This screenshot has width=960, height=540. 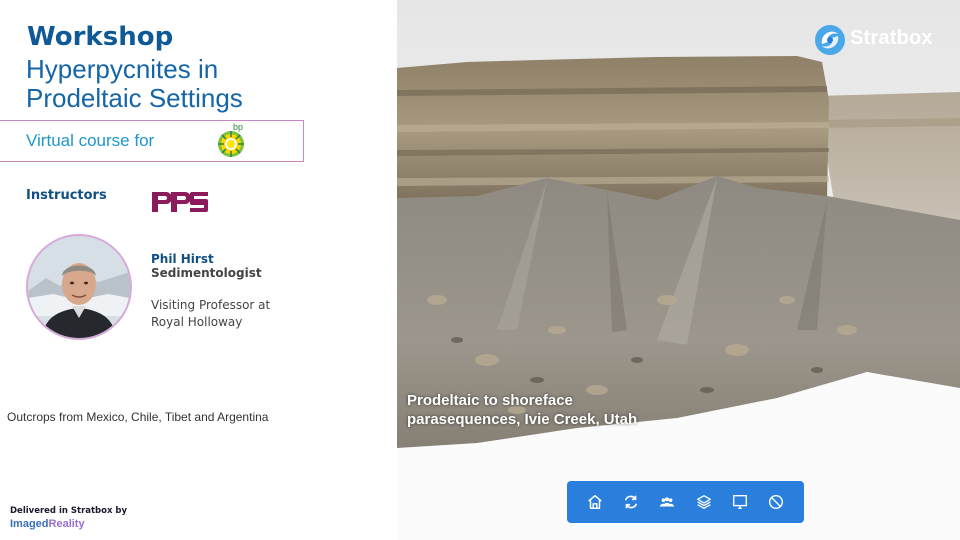 I want to click on monitor-icon, so click(x=739, y=502).